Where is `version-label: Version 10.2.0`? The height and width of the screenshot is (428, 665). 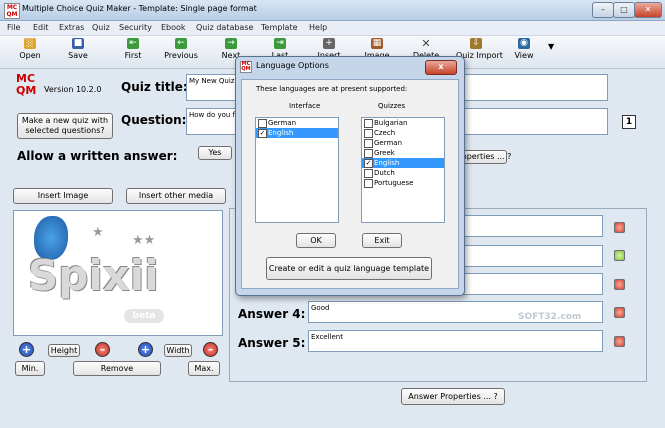
version-label: Version 10.2.0 is located at coordinates (73, 89).